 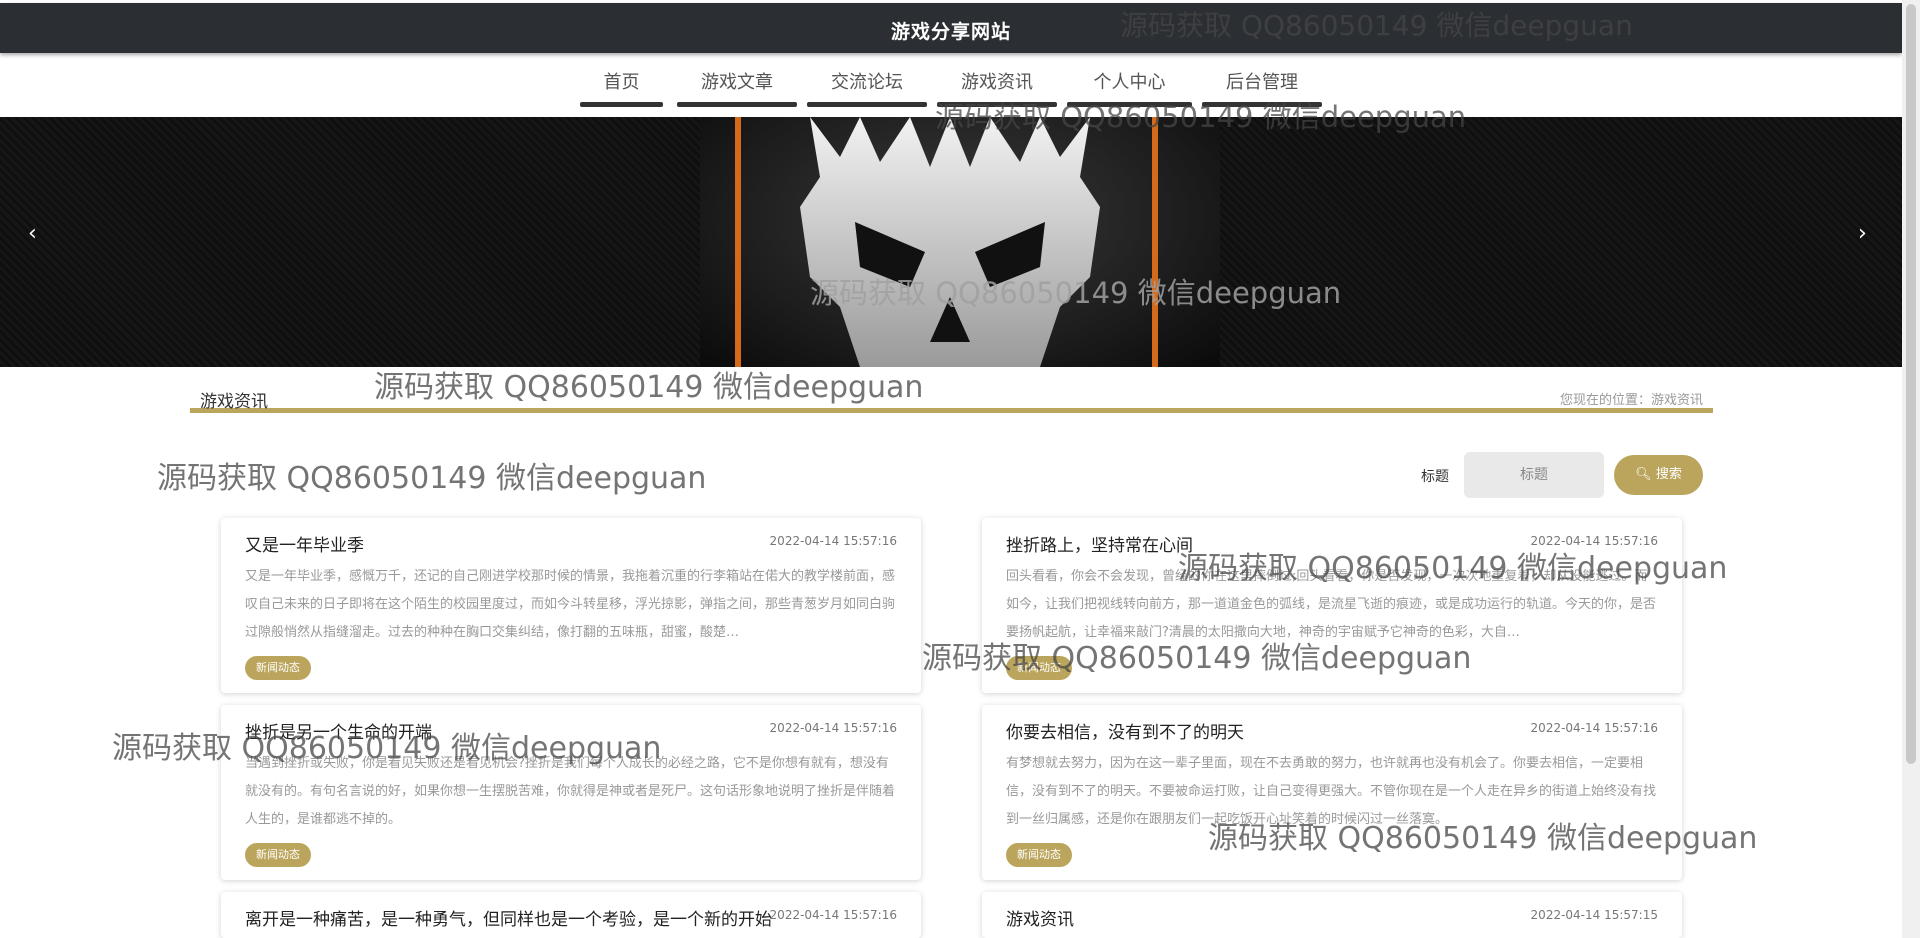 I want to click on nav-item-label: 后台管理, so click(x=1262, y=82).